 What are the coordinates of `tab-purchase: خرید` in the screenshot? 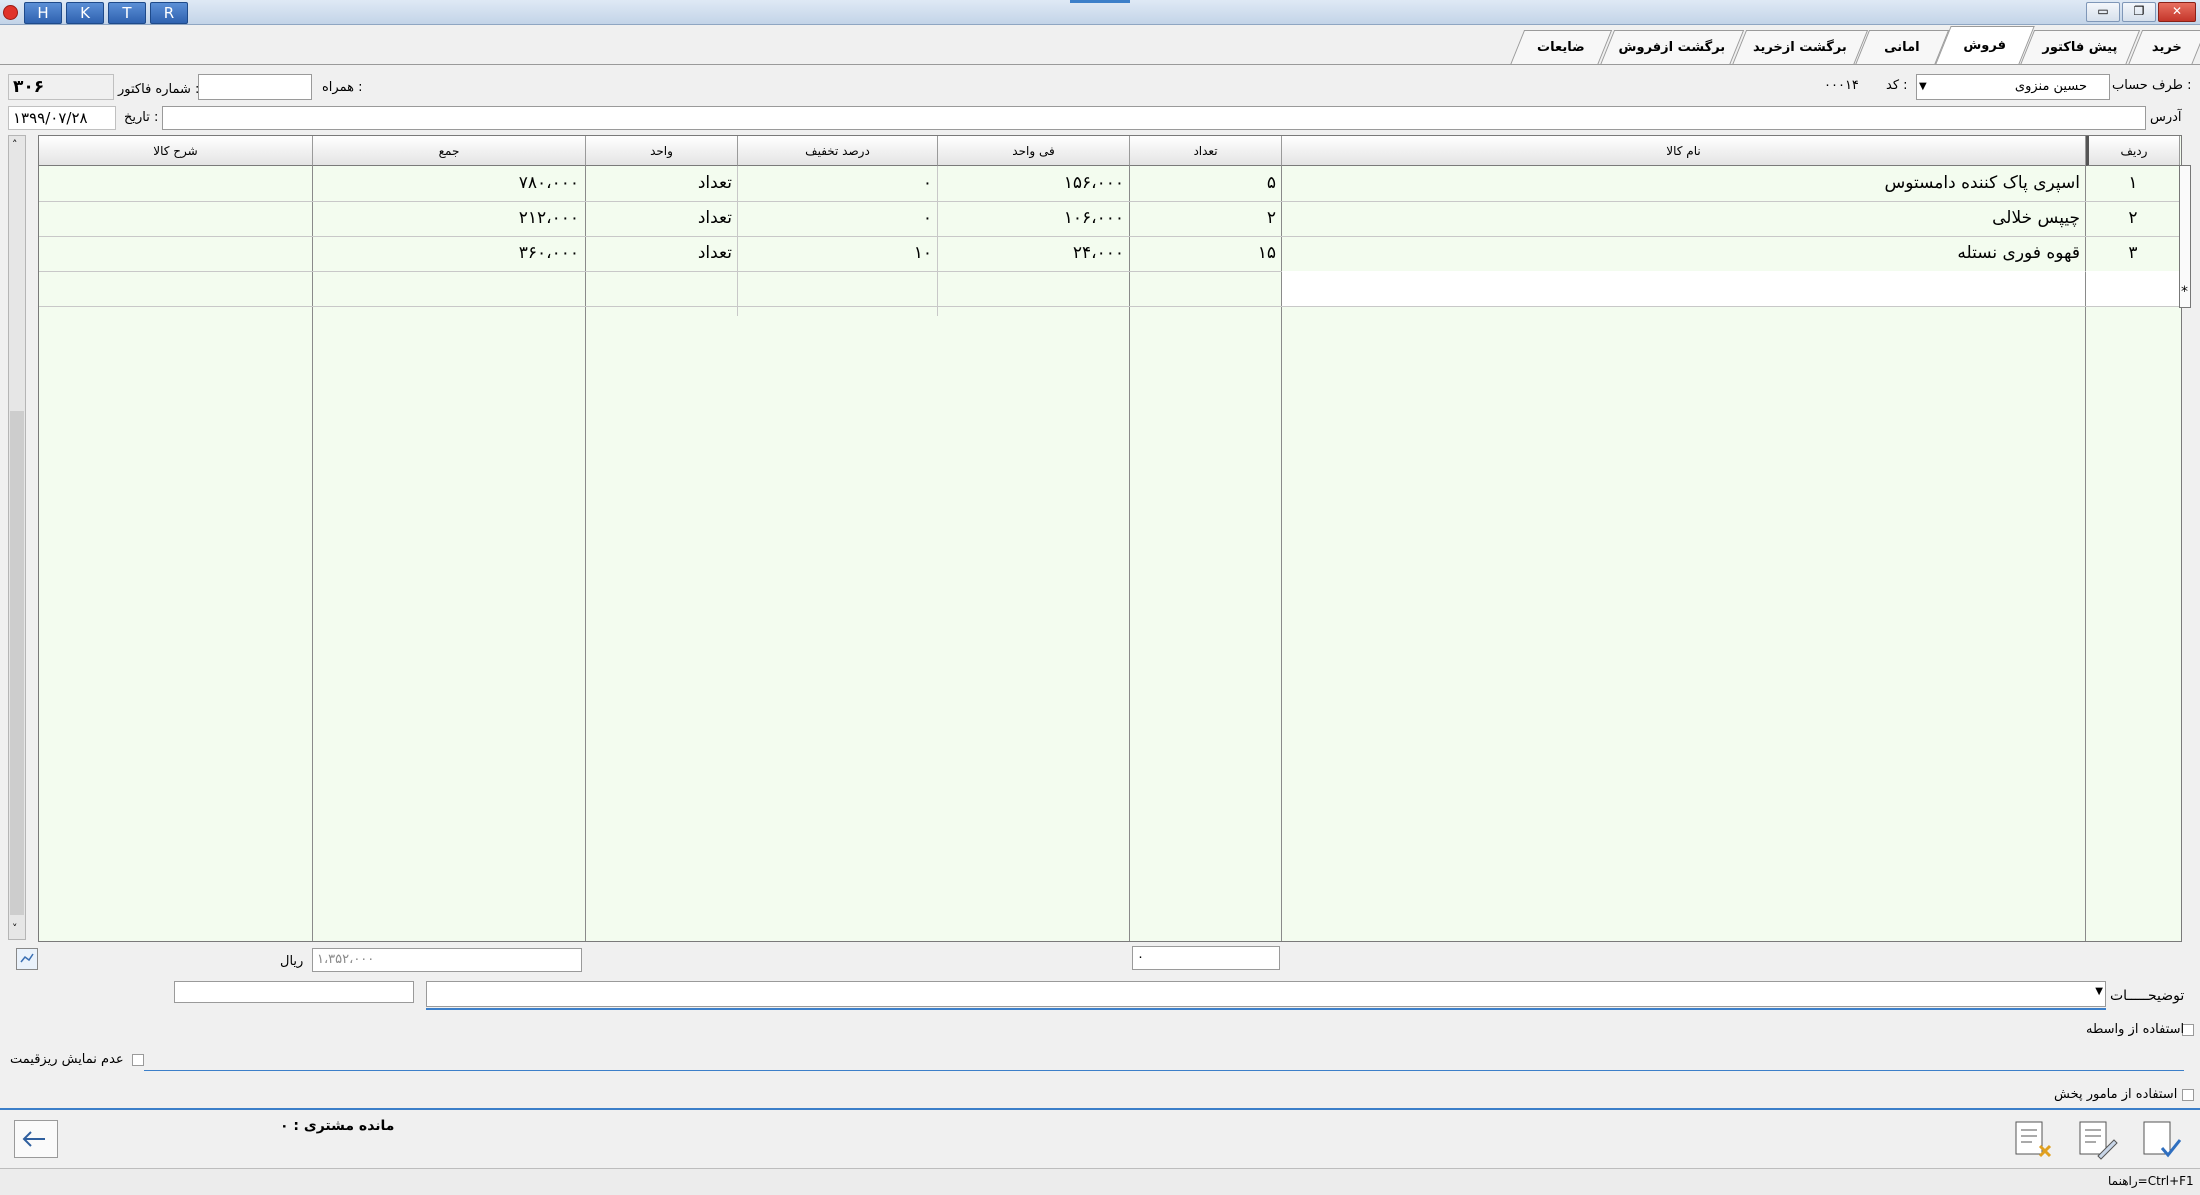 It's located at (2164, 47).